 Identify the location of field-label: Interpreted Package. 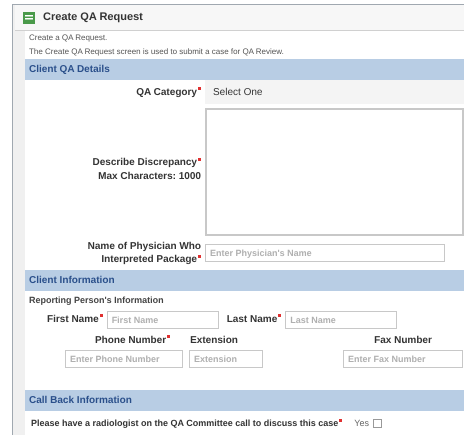
(151, 259).